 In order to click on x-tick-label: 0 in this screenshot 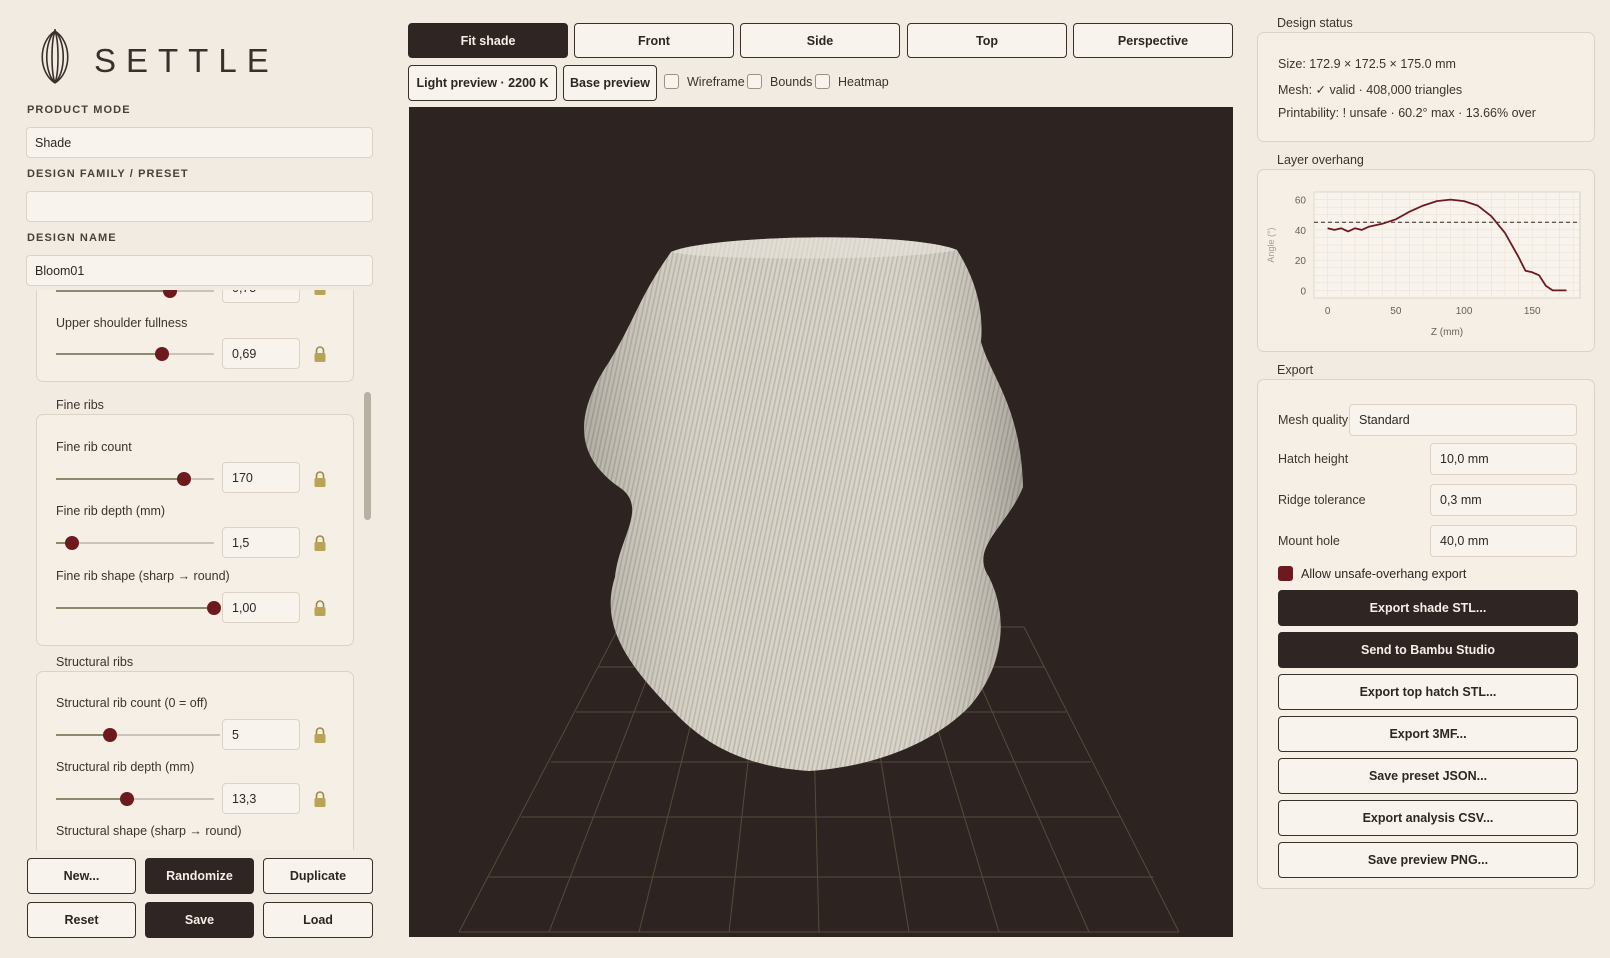, I will do `click(1328, 311)`.